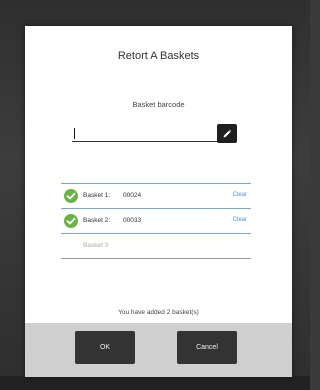  I want to click on backdrop-stripe, so click(155, 383).